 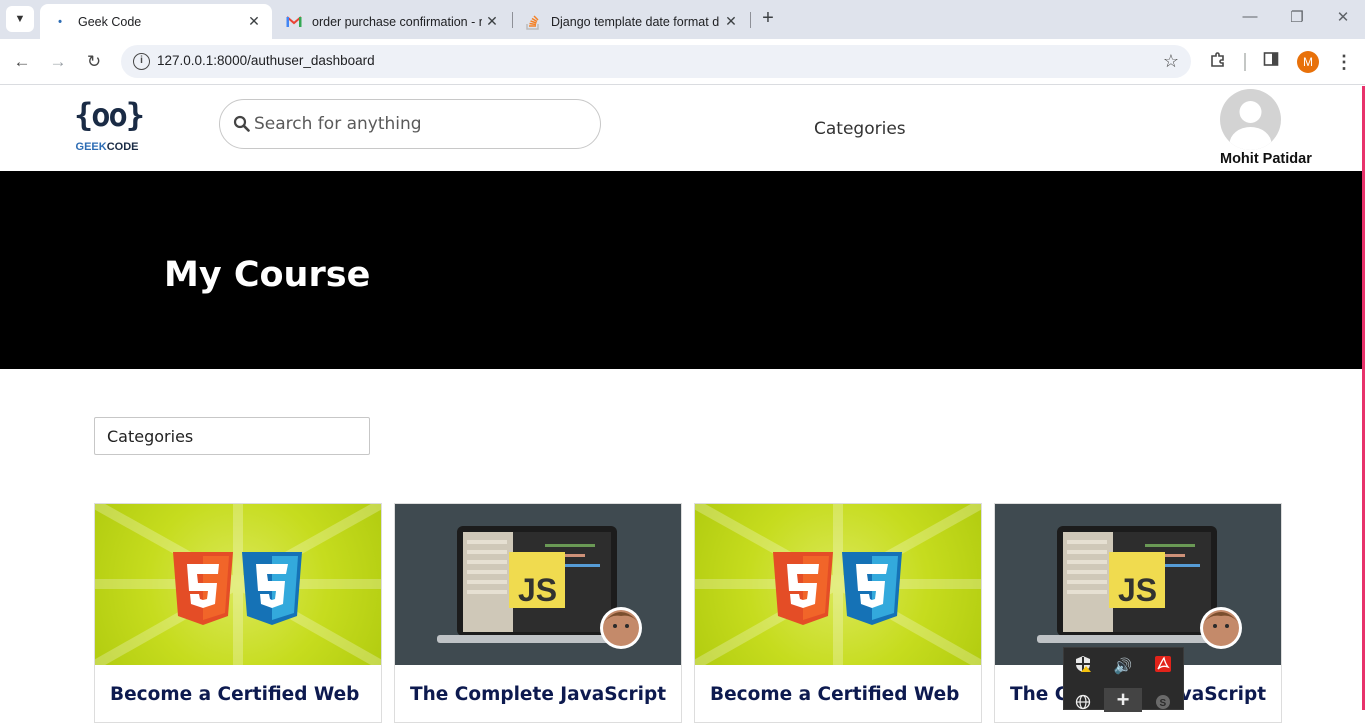 I want to click on tab-title: Django template date format d, so click(x=635, y=21).